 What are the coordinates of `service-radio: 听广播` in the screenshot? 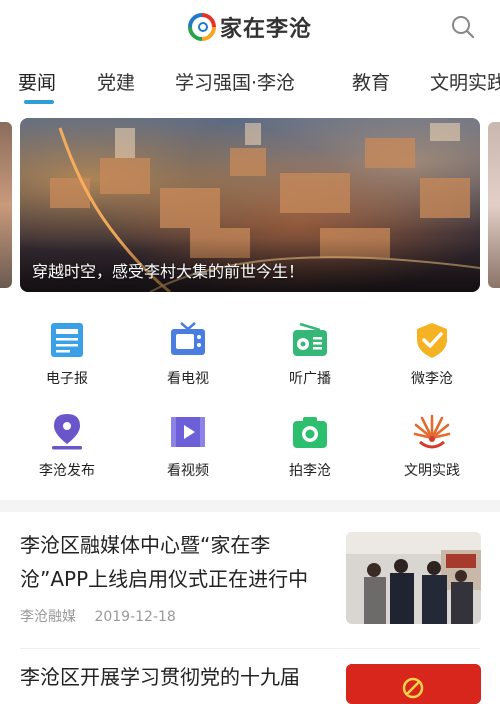 It's located at (310, 354).